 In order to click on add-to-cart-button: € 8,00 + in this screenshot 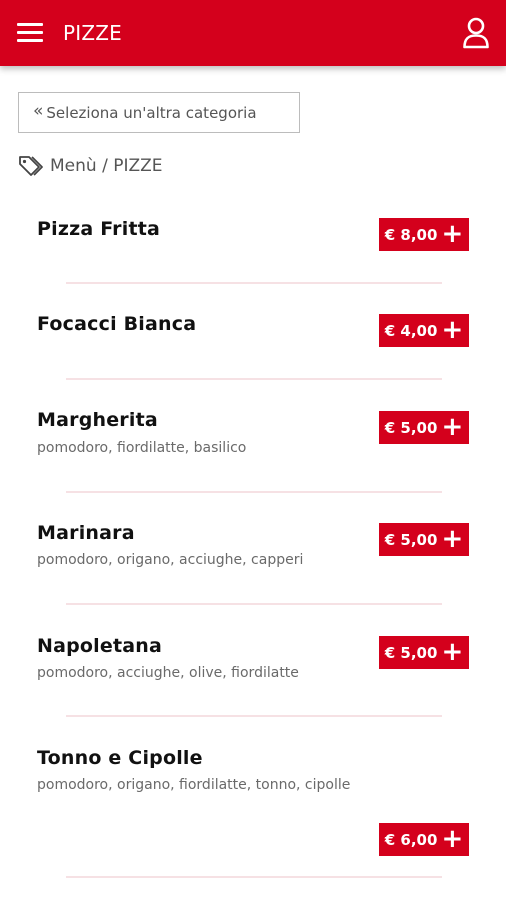, I will do `click(424, 234)`.